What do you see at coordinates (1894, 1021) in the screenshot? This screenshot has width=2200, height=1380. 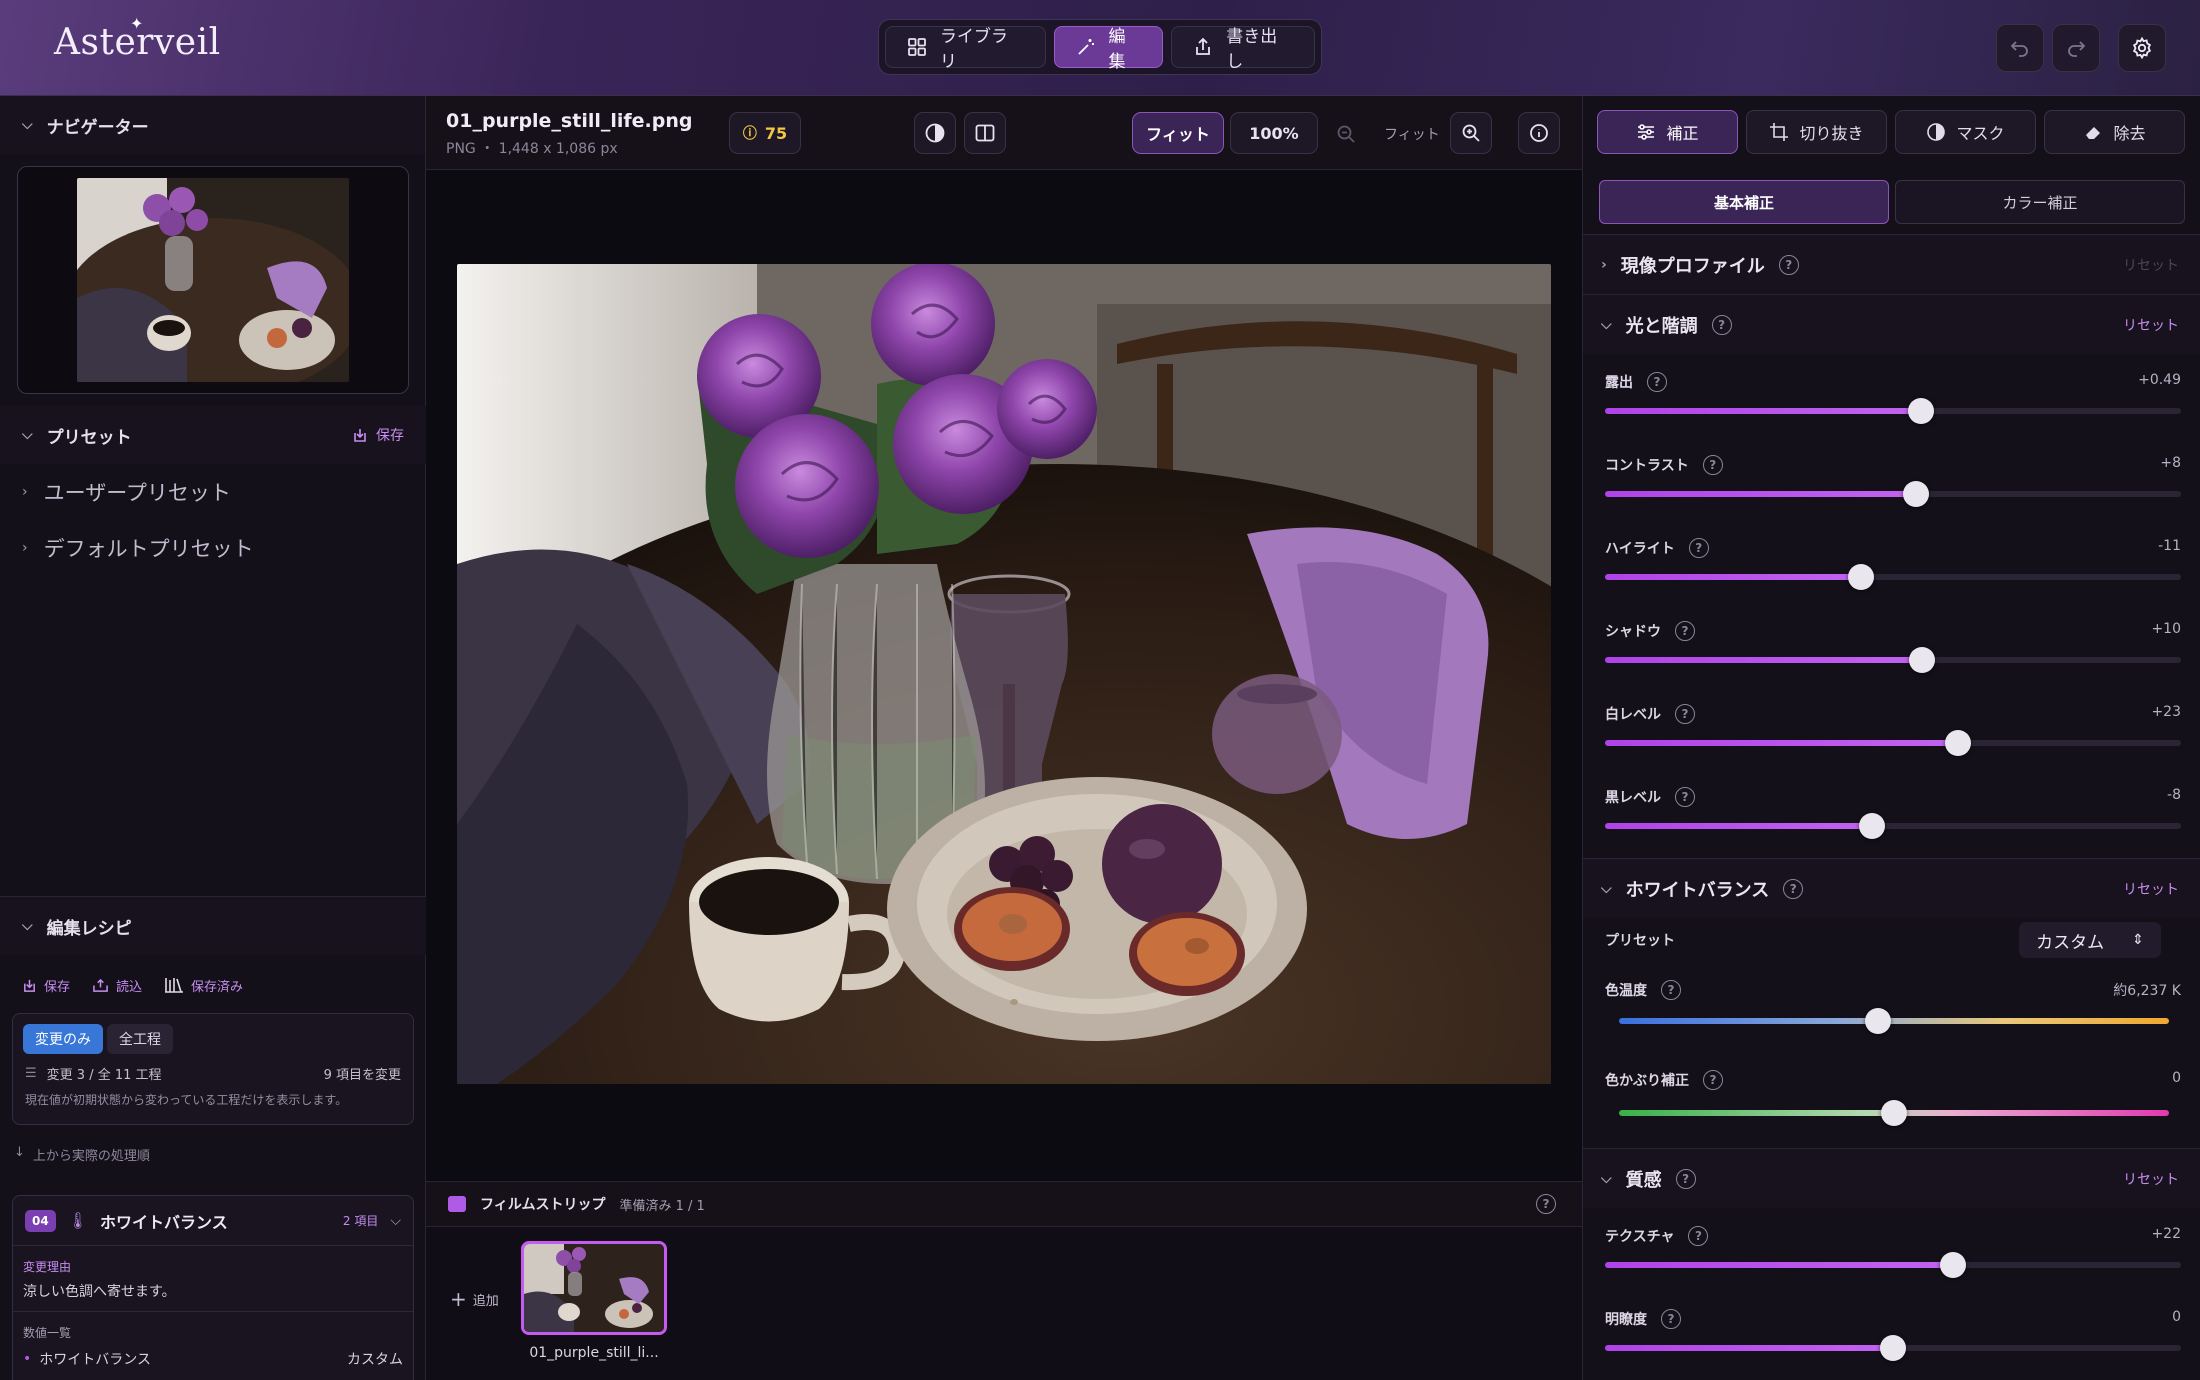 I see `temp-track` at bounding box center [1894, 1021].